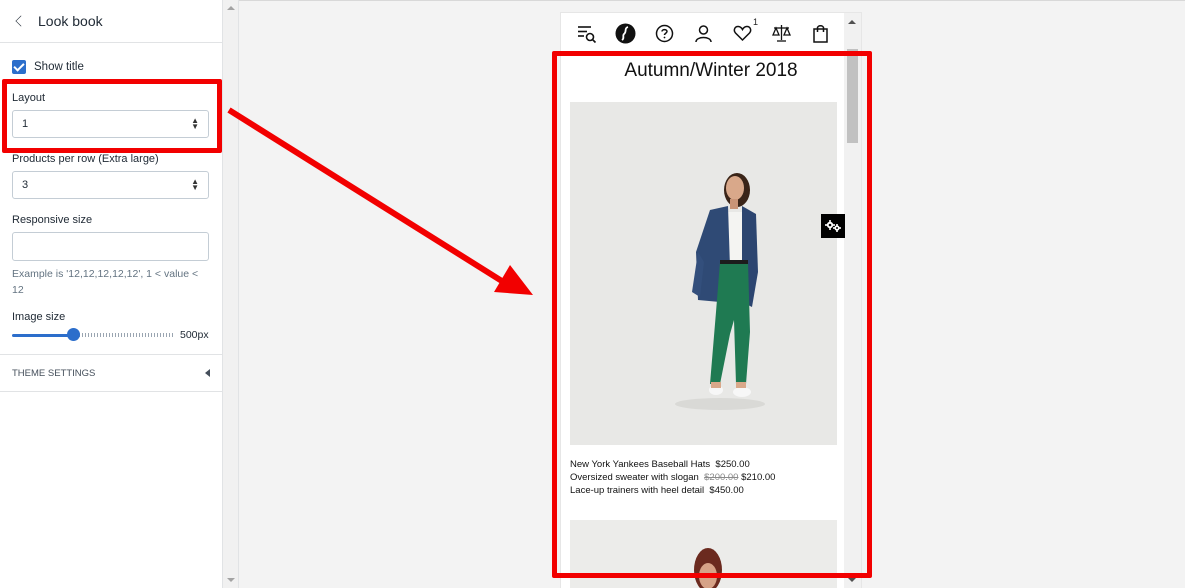 The image size is (1185, 588). Describe the element at coordinates (111, 373) in the screenshot. I see `theme-settings-section: THEME SETTINGS` at that location.